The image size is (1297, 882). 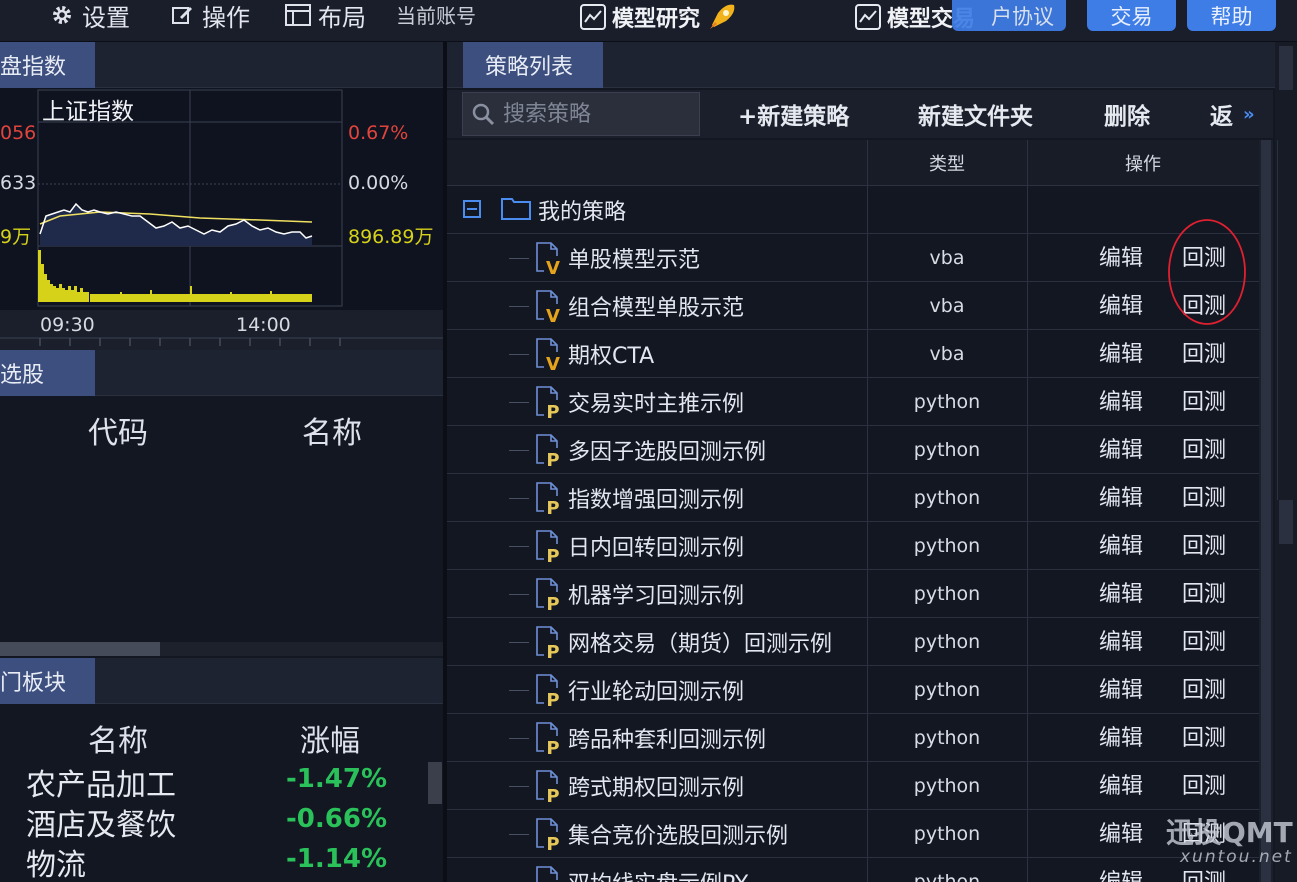 What do you see at coordinates (593, 114) in the screenshot?
I see `search-input` at bounding box center [593, 114].